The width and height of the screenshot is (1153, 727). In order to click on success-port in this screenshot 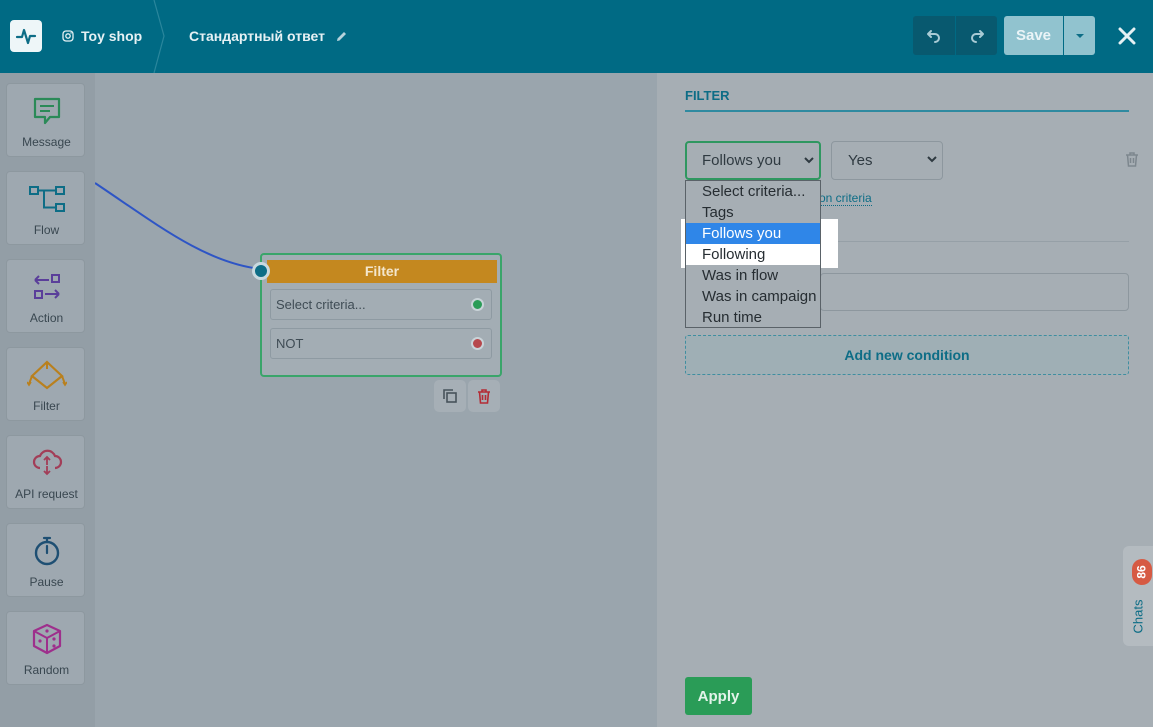, I will do `click(477, 304)`.